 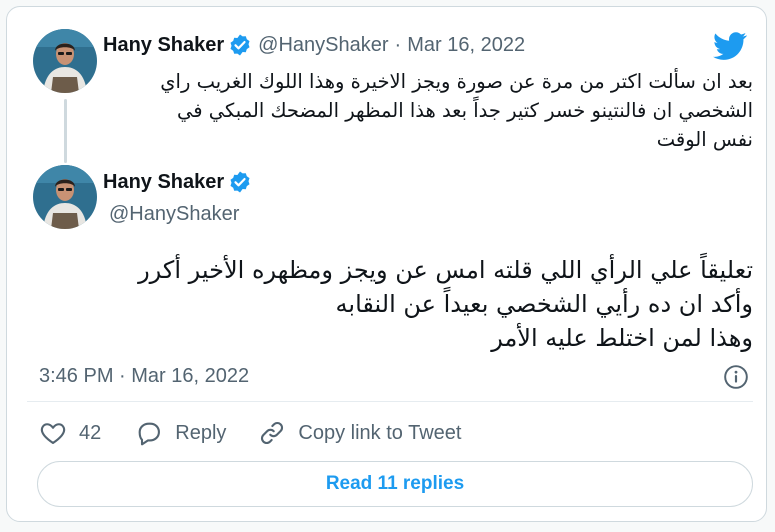 I want to click on info-icon, so click(x=736, y=377).